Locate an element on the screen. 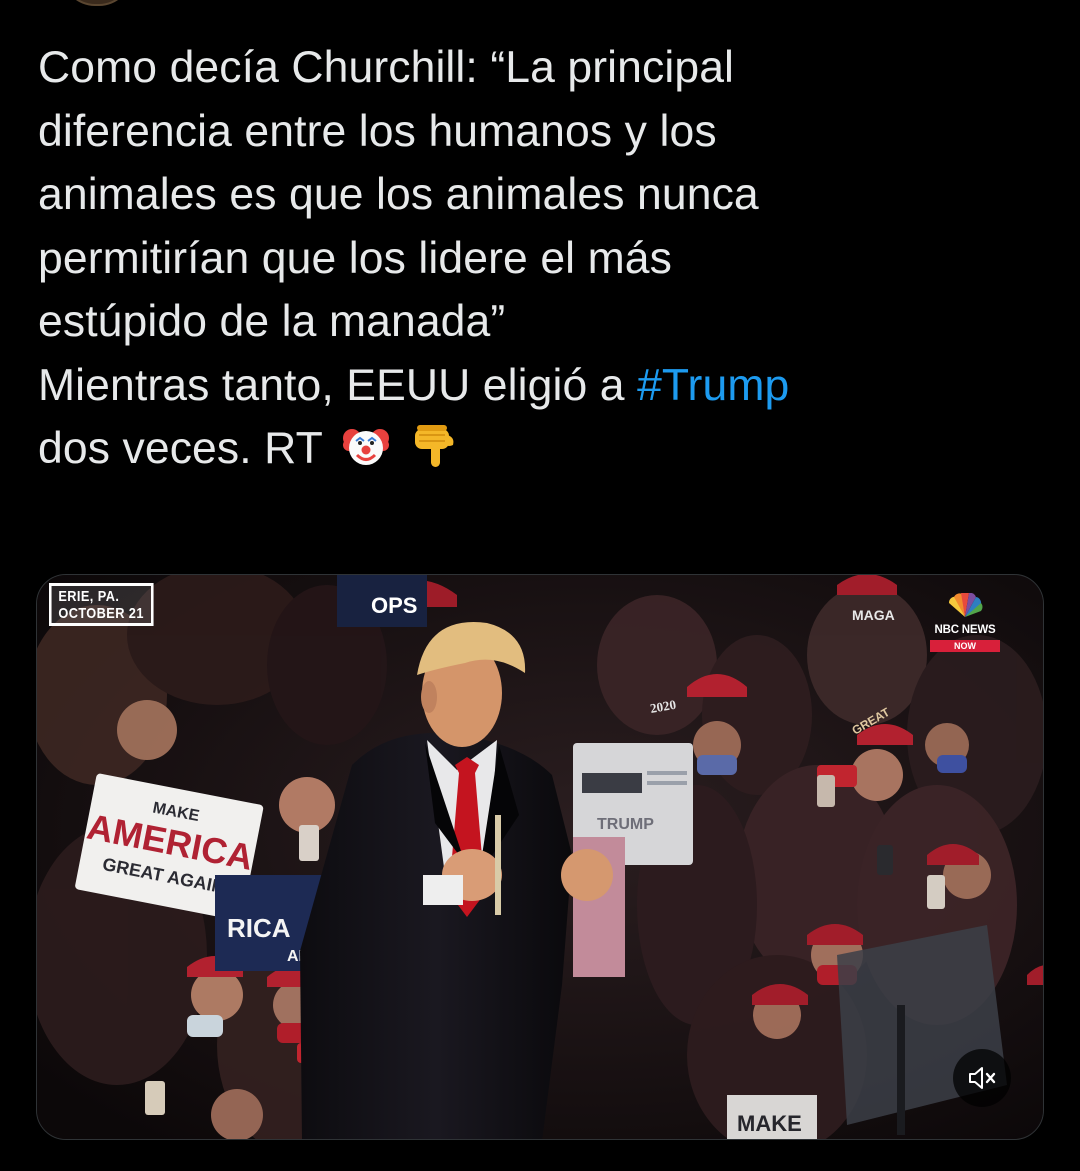 This screenshot has height=1171, width=1080. sign-ops: OPS is located at coordinates (394, 605).